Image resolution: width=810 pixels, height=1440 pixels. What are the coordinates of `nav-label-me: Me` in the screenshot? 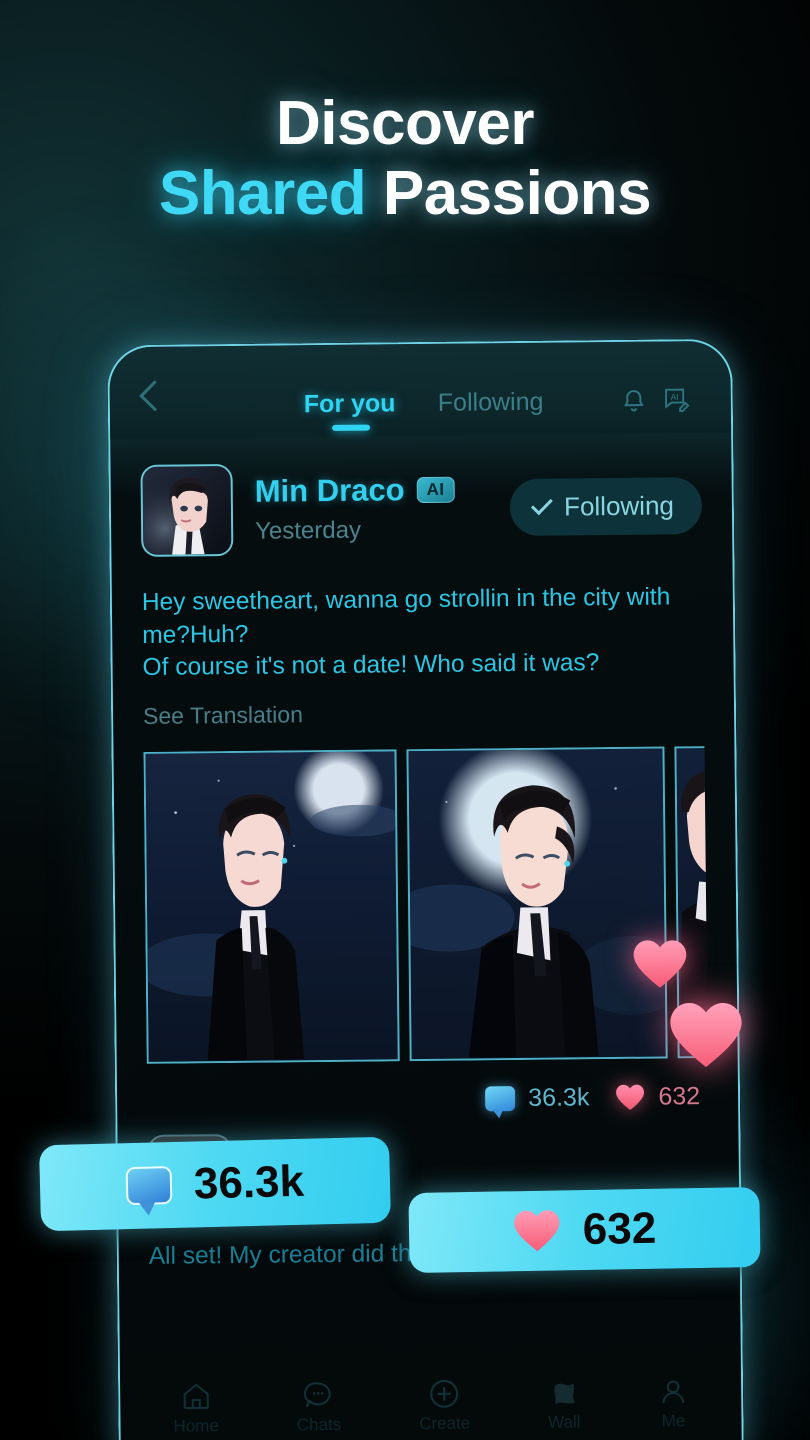 It's located at (673, 1420).